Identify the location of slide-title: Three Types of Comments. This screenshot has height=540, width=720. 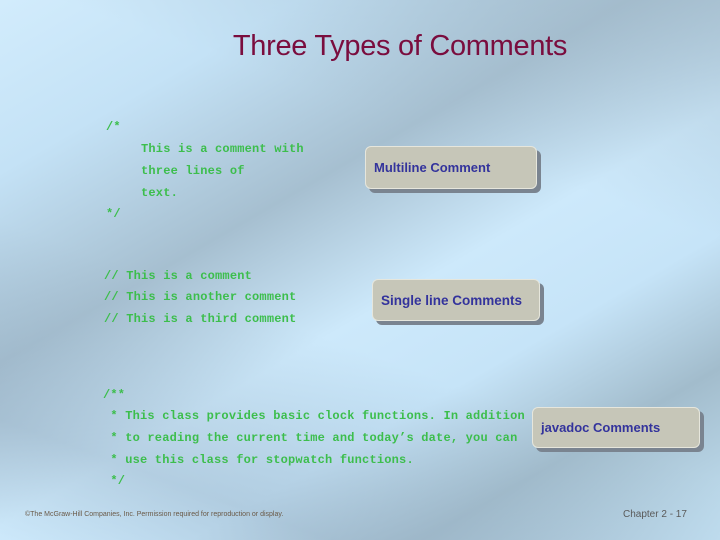
(400, 46).